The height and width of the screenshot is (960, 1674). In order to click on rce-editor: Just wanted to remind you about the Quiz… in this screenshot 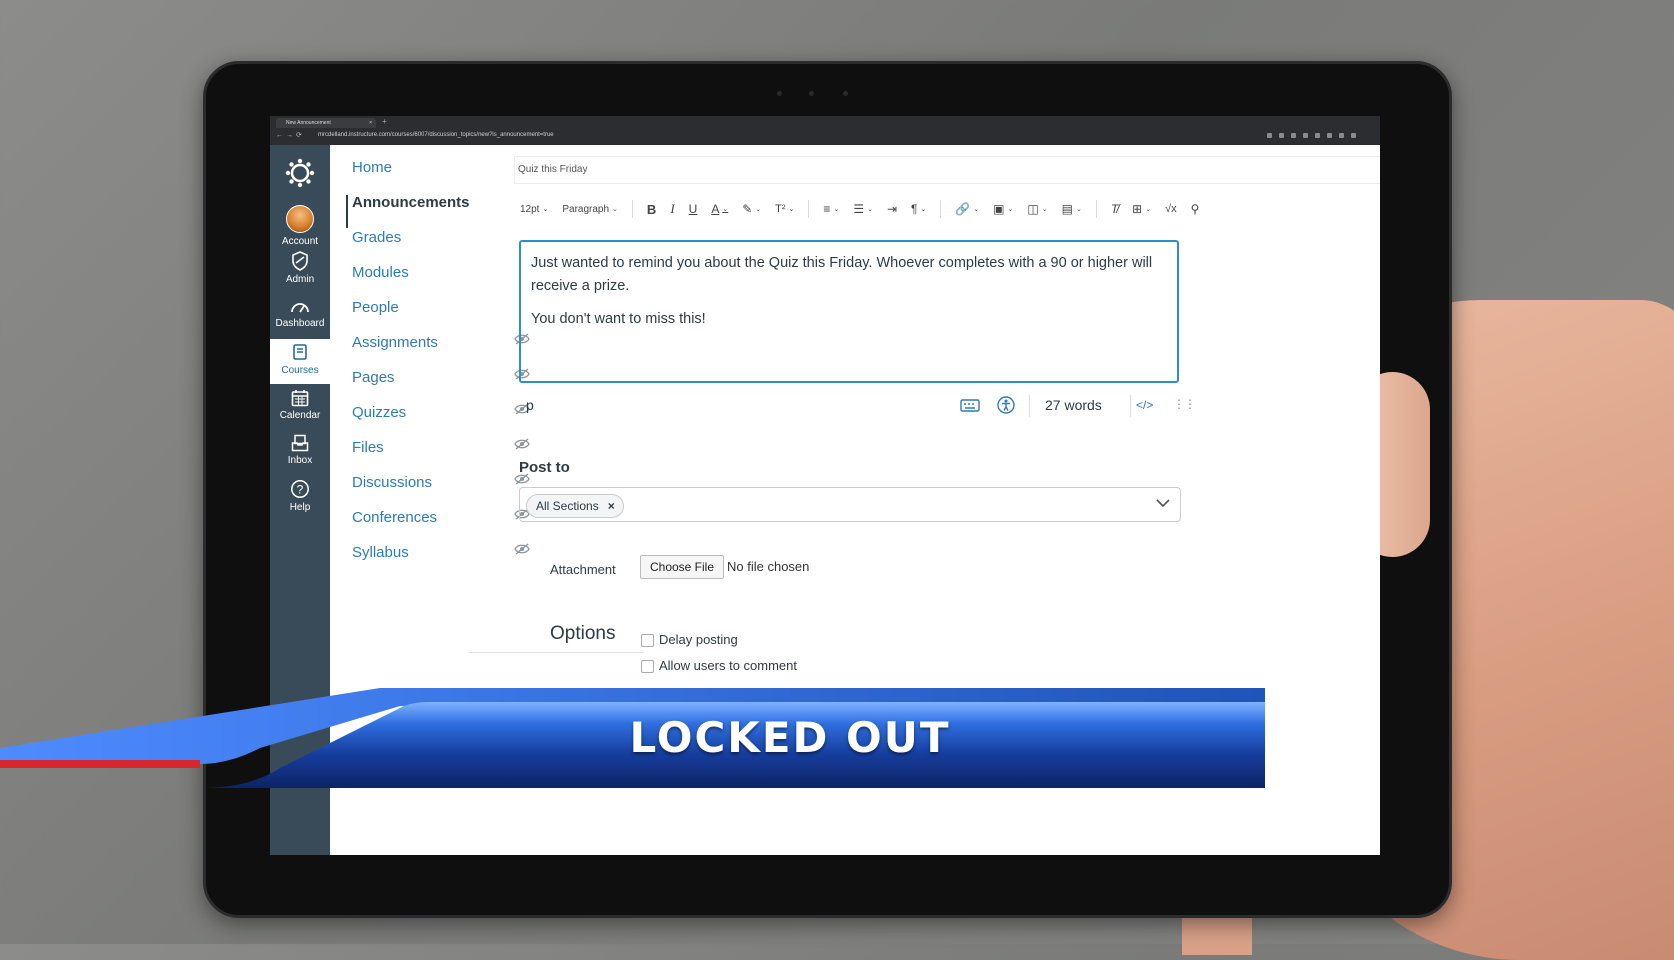, I will do `click(849, 311)`.